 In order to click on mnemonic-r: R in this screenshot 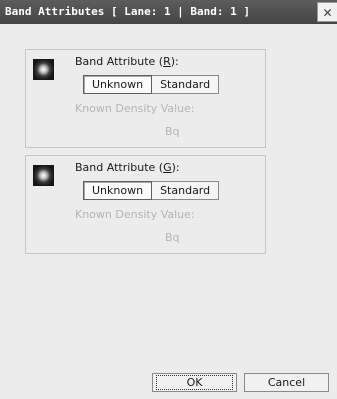, I will do `click(167, 61)`.